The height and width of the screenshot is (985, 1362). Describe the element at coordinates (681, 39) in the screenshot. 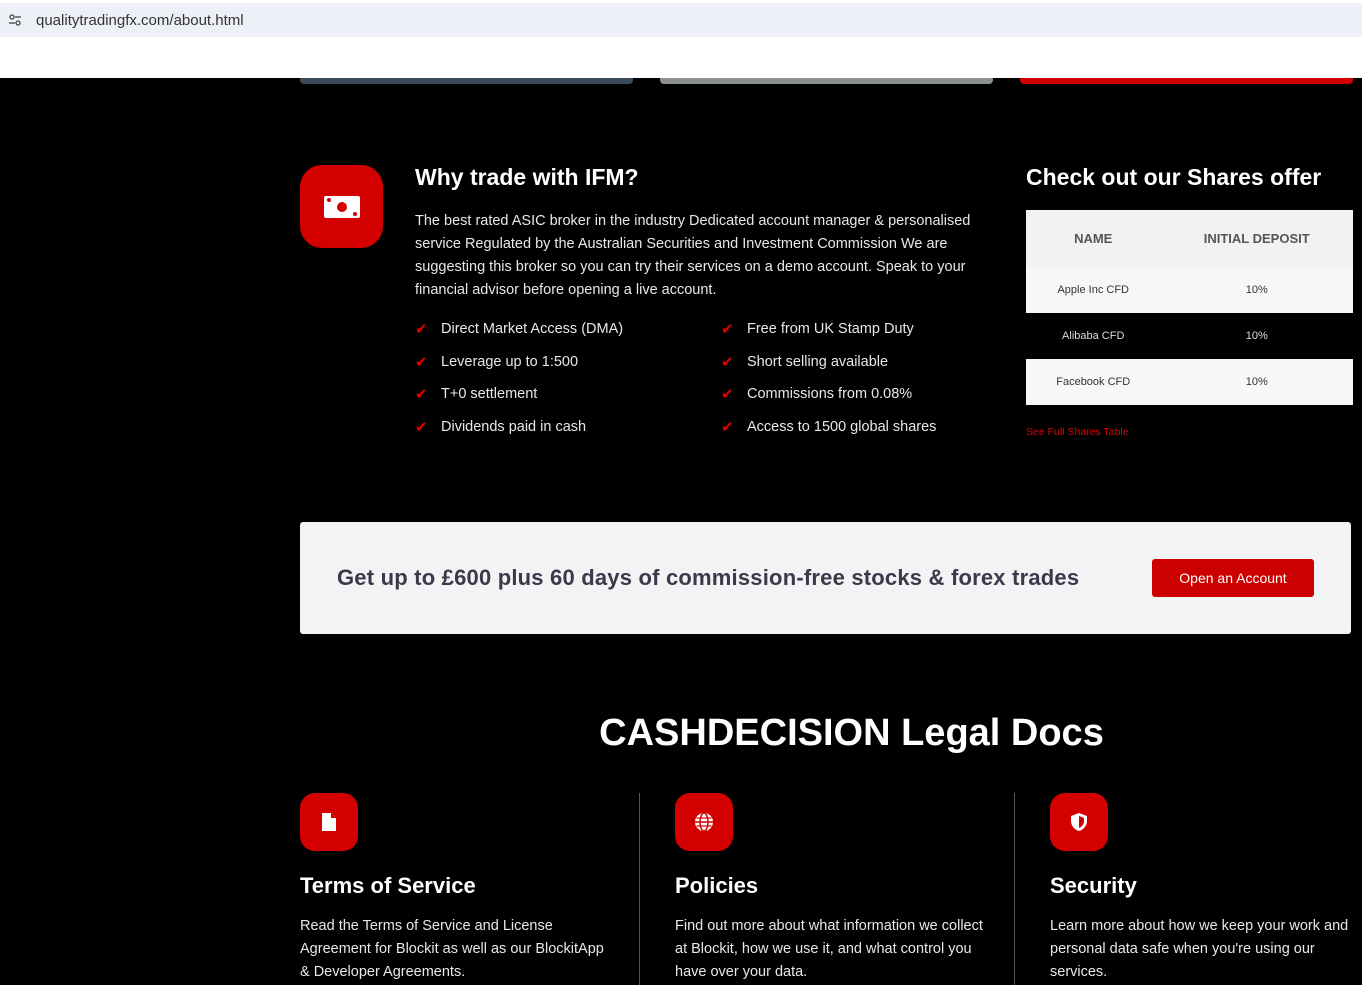

I see `browser-chrome: qualitytradingfx.com/about.html` at that location.